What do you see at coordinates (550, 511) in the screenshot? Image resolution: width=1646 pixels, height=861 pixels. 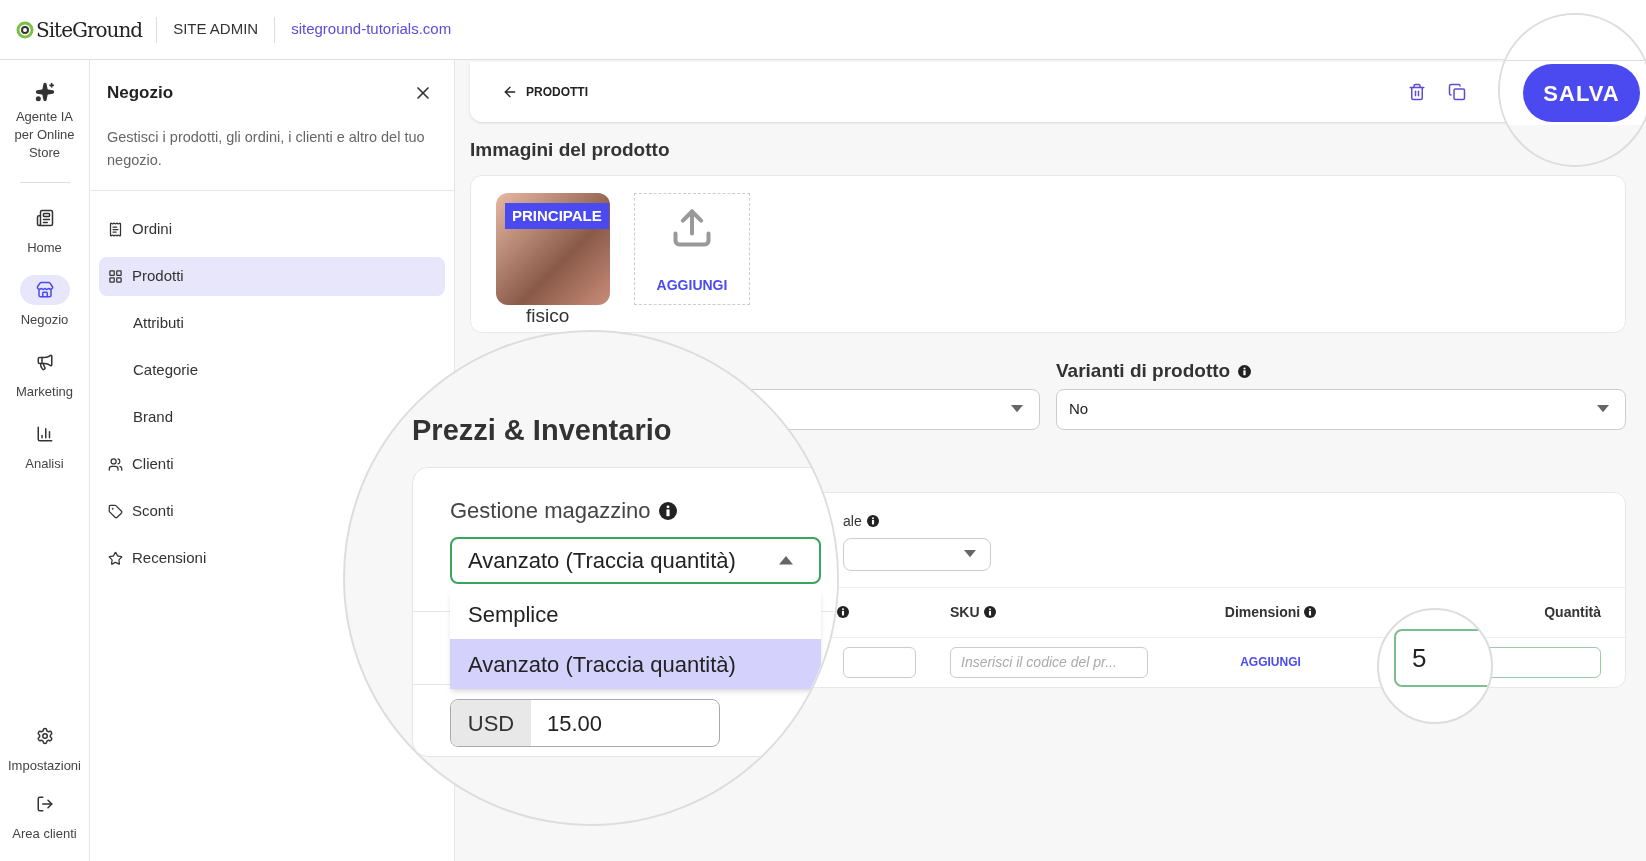 I see `field-label: Gestione magazzino` at bounding box center [550, 511].